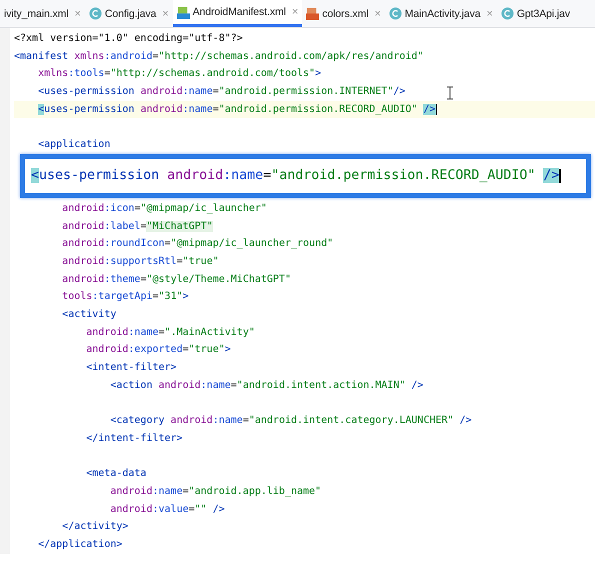 The height and width of the screenshot is (564, 595). What do you see at coordinates (87, 92) in the screenshot?
I see `code-token: <uses-permission` at bounding box center [87, 92].